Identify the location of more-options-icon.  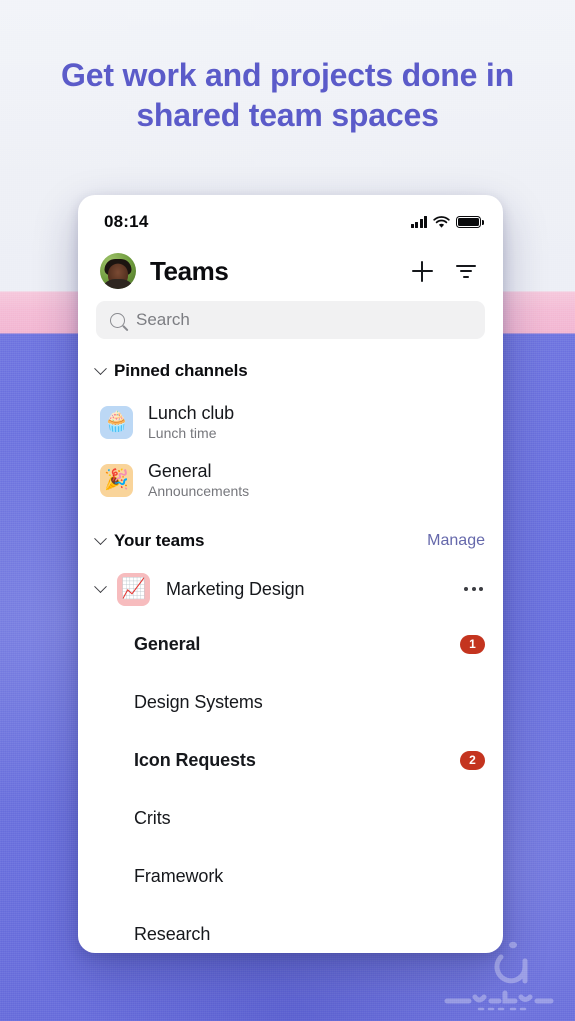
(473, 589).